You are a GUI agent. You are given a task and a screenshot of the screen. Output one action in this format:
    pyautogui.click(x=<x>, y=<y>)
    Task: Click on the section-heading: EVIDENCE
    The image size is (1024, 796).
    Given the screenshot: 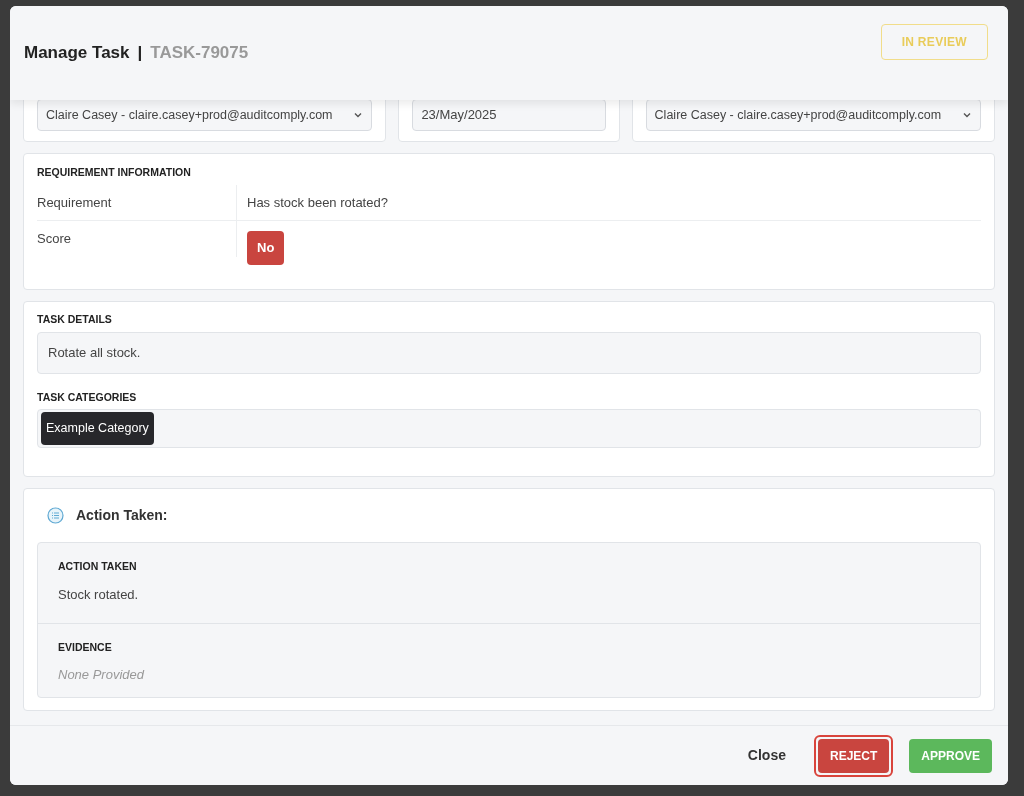 What is the action you would take?
    pyautogui.click(x=85, y=647)
    